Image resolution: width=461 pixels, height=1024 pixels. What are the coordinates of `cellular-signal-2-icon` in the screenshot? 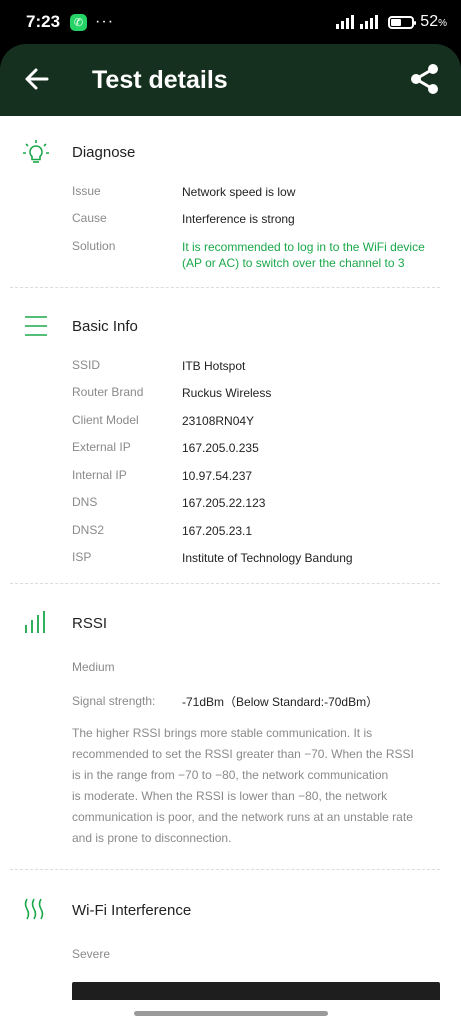 It's located at (369, 22).